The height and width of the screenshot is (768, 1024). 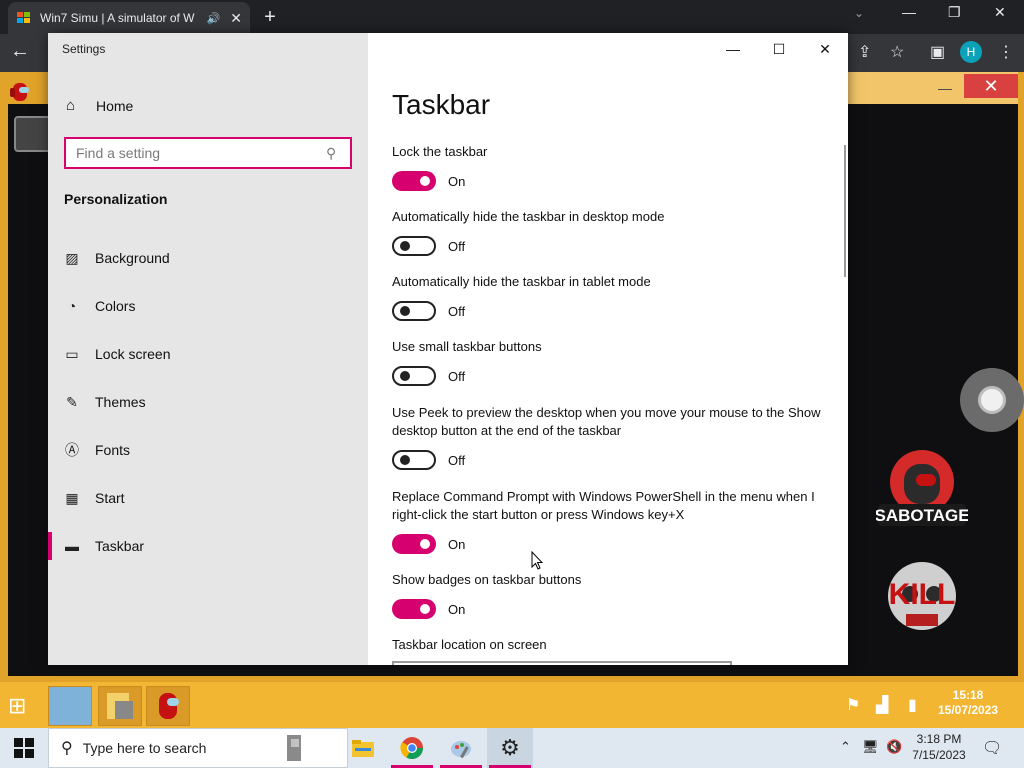 I want to click on host-clock: 3:18 PM 7/15/2023, so click(x=939, y=747).